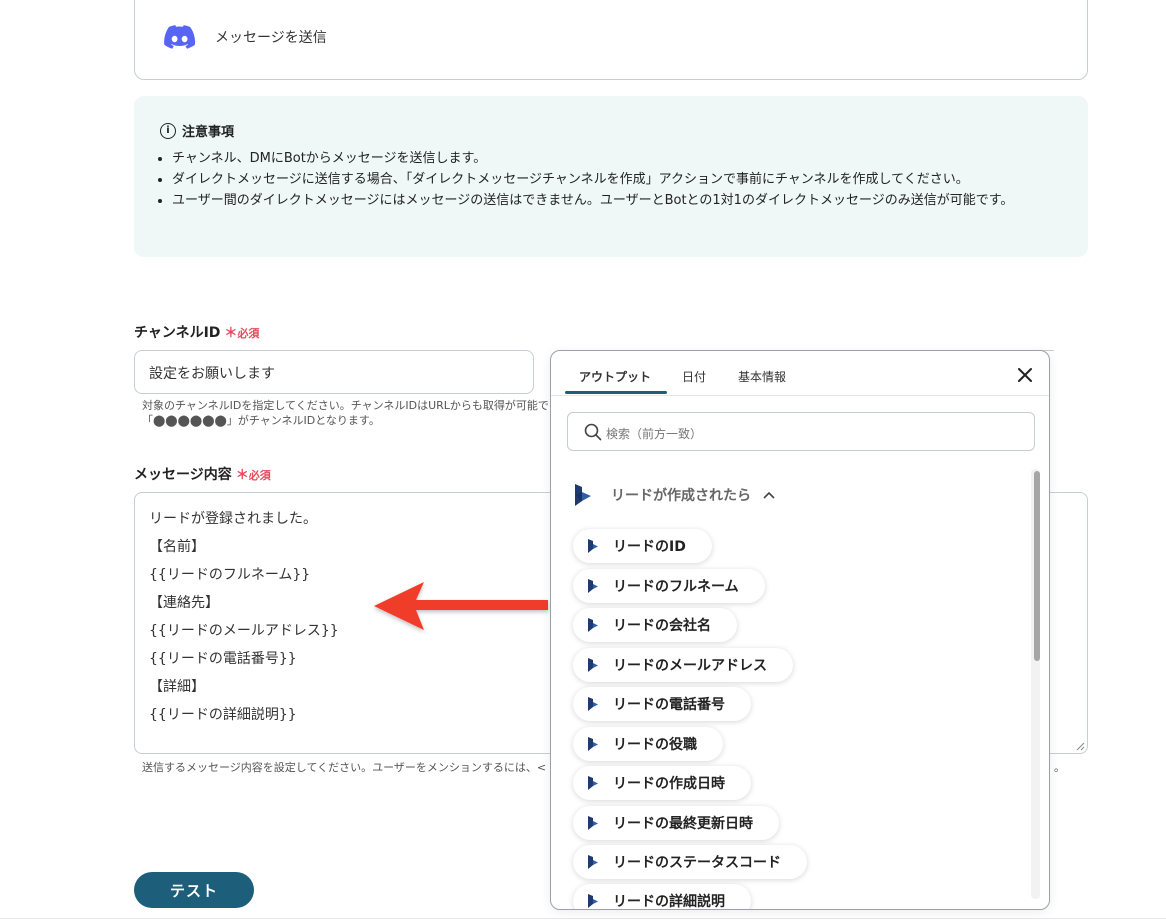 The width and height of the screenshot is (1166, 922). I want to click on message-line: 【詳細】, so click(177, 687).